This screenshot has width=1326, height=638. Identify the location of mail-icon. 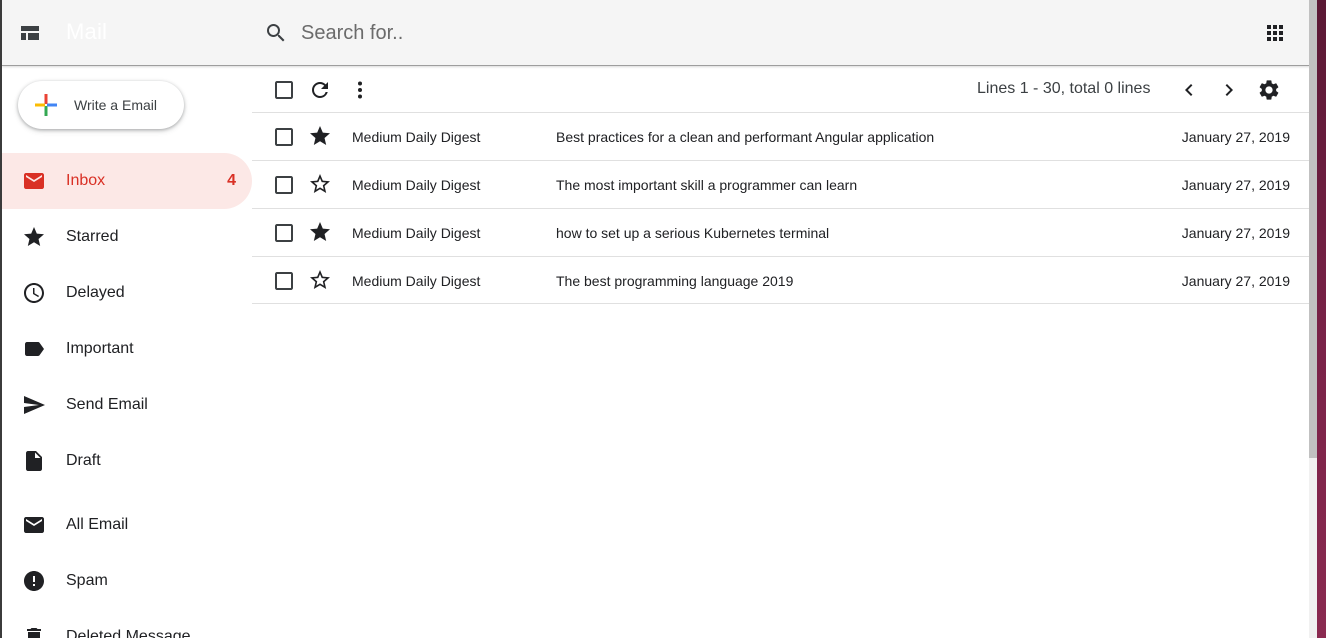
(34, 525).